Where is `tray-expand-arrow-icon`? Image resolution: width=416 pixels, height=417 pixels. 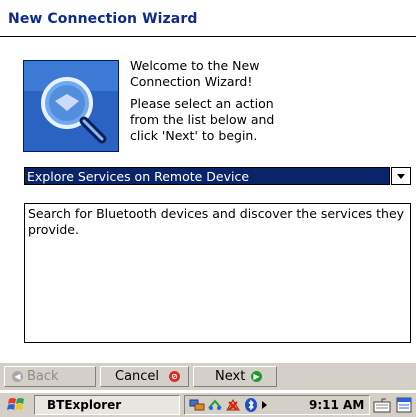 tray-expand-arrow-icon is located at coordinates (264, 405).